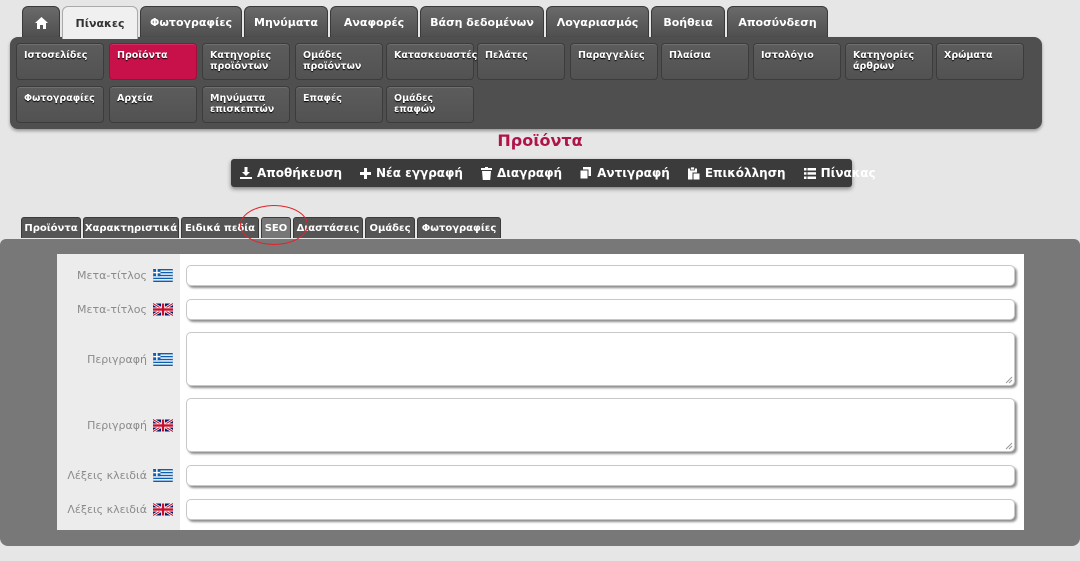 This screenshot has height=561, width=1080. I want to click on meta-title-el-input, so click(600, 275).